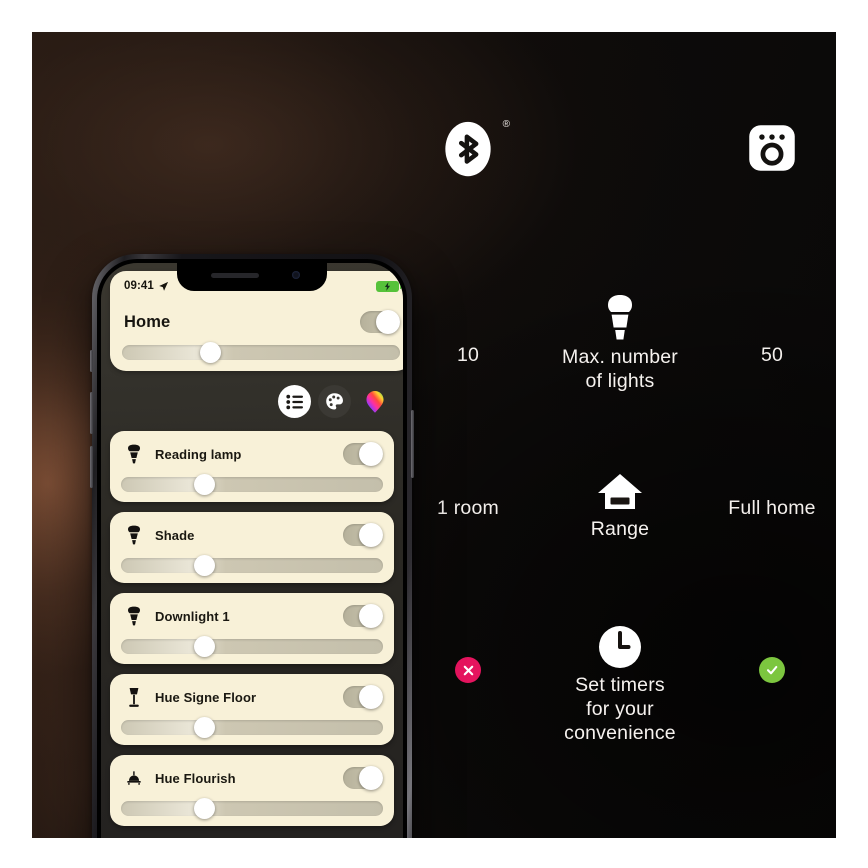  Describe the element at coordinates (134, 697) in the screenshot. I see `floor-lamp-icon` at that location.